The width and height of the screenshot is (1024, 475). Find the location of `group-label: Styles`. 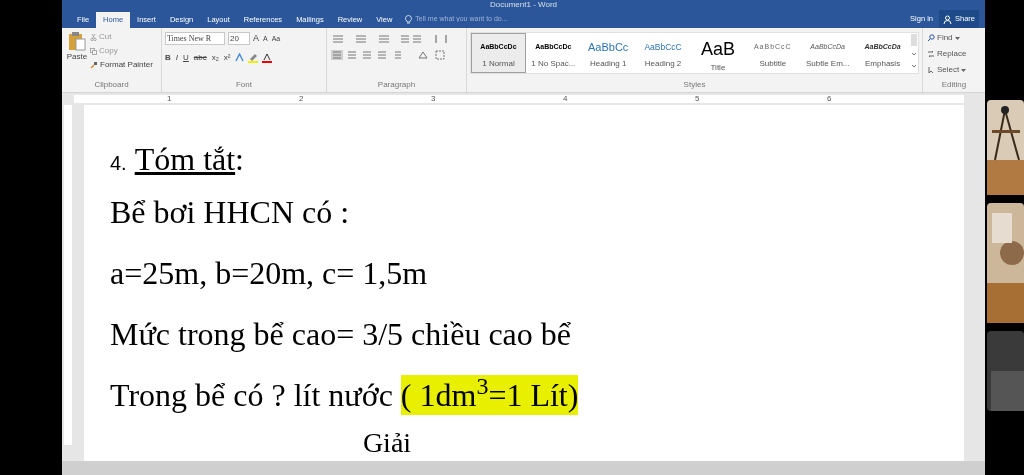

group-label: Styles is located at coordinates (694, 85).